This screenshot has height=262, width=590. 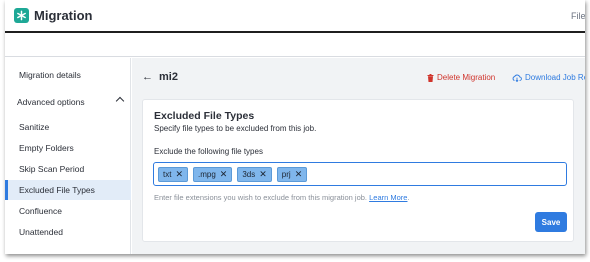 What do you see at coordinates (388, 197) in the screenshot?
I see `learn-more-link: Learn More` at bounding box center [388, 197].